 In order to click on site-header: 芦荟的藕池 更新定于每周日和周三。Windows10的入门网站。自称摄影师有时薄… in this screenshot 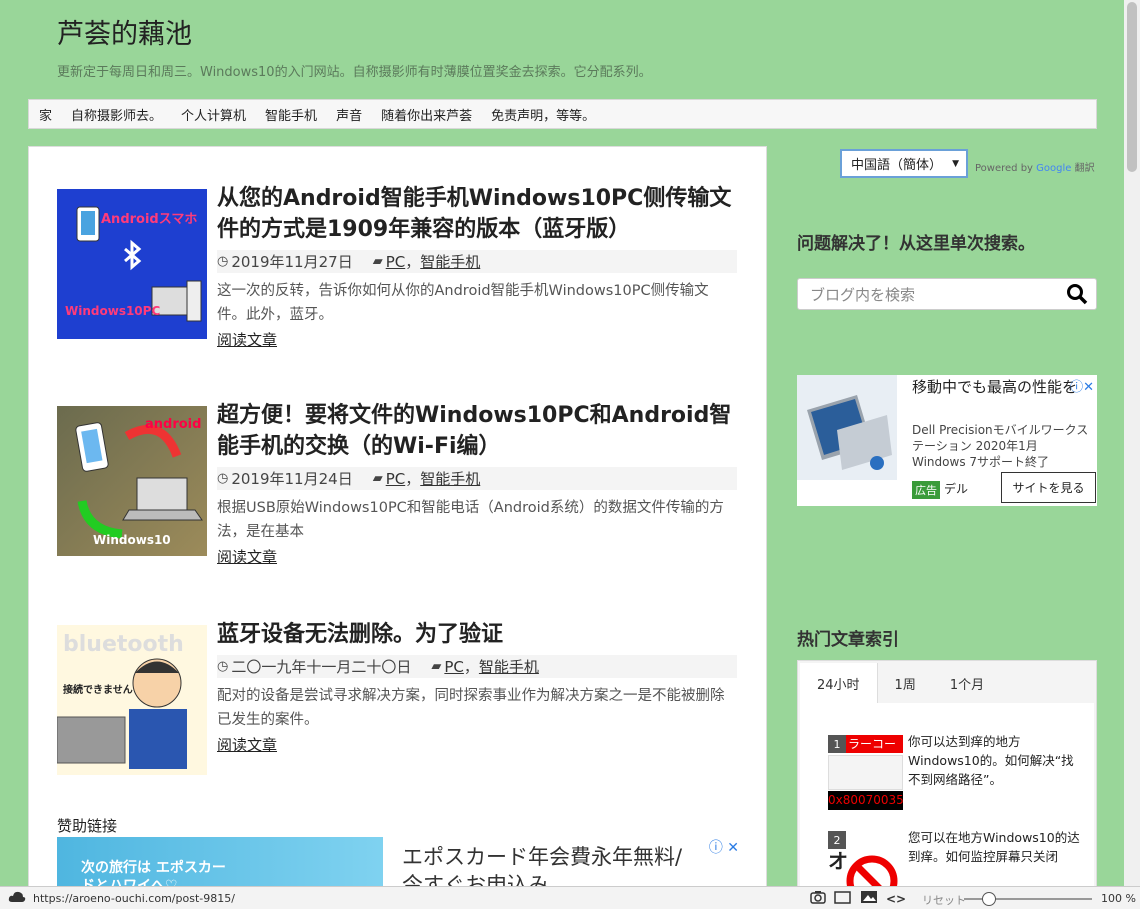, I will do `click(354, 46)`.